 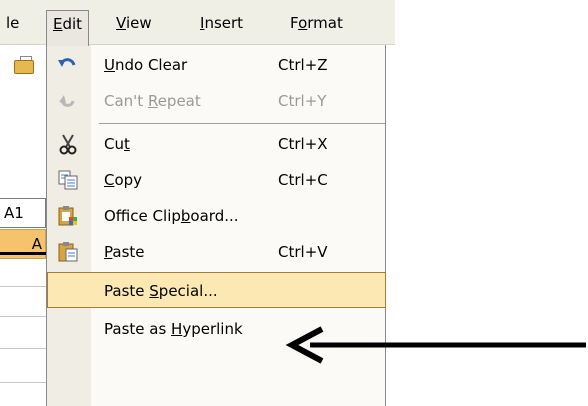 I want to click on menu-item-label: Paste, so click(x=124, y=252).